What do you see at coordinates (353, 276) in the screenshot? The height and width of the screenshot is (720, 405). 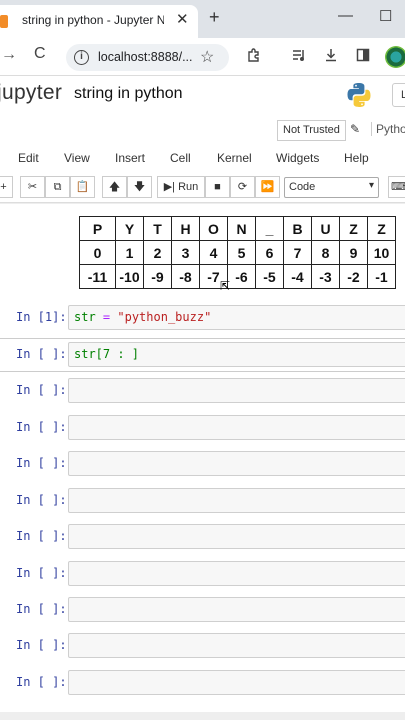 I see `table-cell: -2` at bounding box center [353, 276].